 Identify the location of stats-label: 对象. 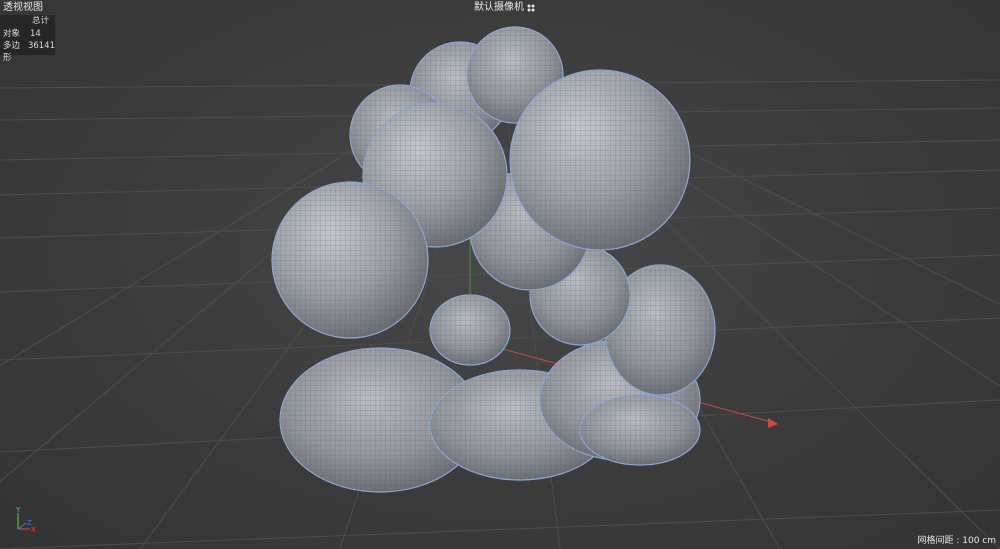
(12, 33).